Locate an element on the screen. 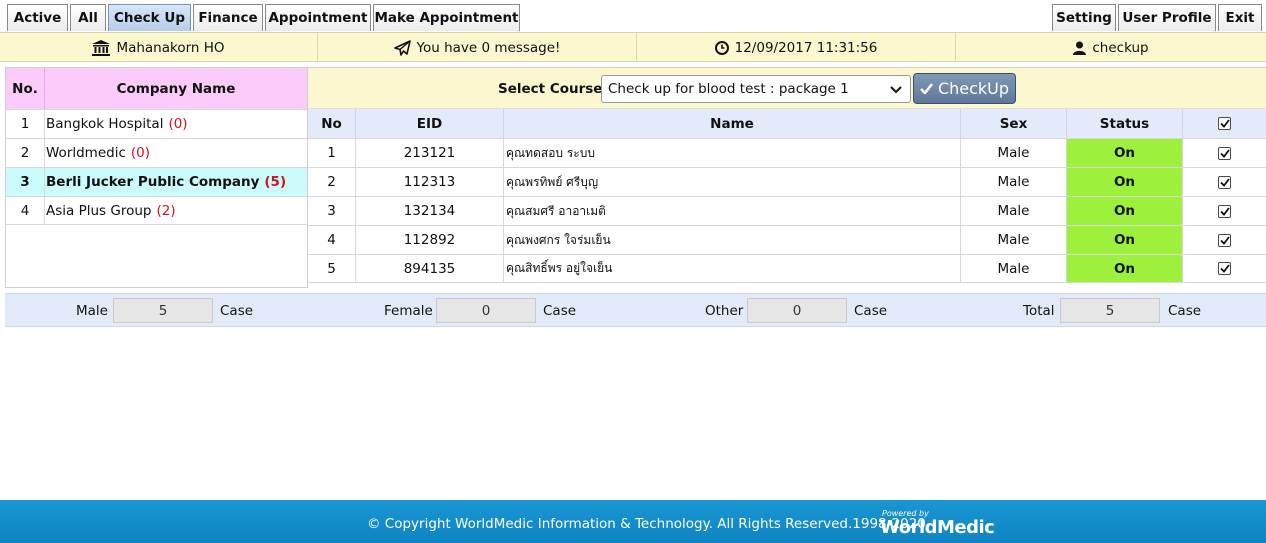 The height and width of the screenshot is (543, 1266). message-info: You have 0 message! is located at coordinates (477, 47).